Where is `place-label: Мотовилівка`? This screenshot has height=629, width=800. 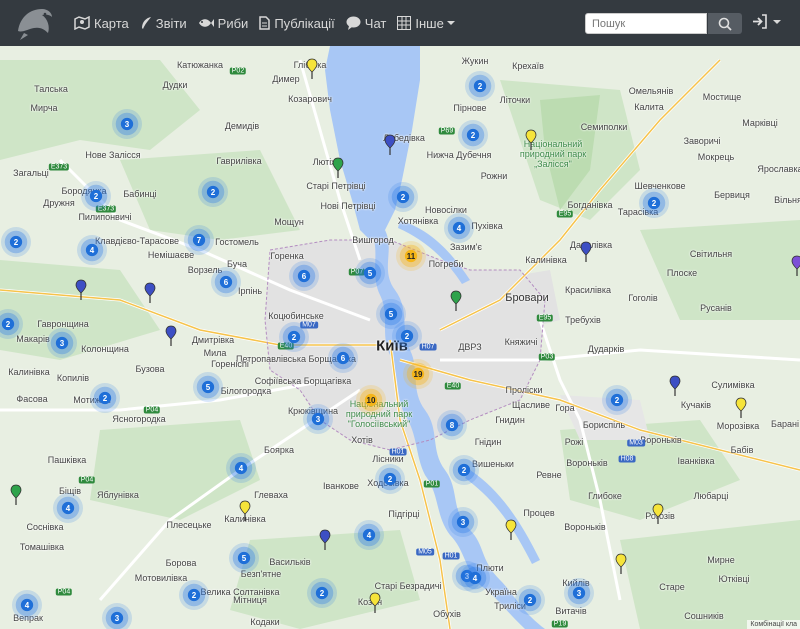 place-label: Мотовилівка is located at coordinates (161, 578).